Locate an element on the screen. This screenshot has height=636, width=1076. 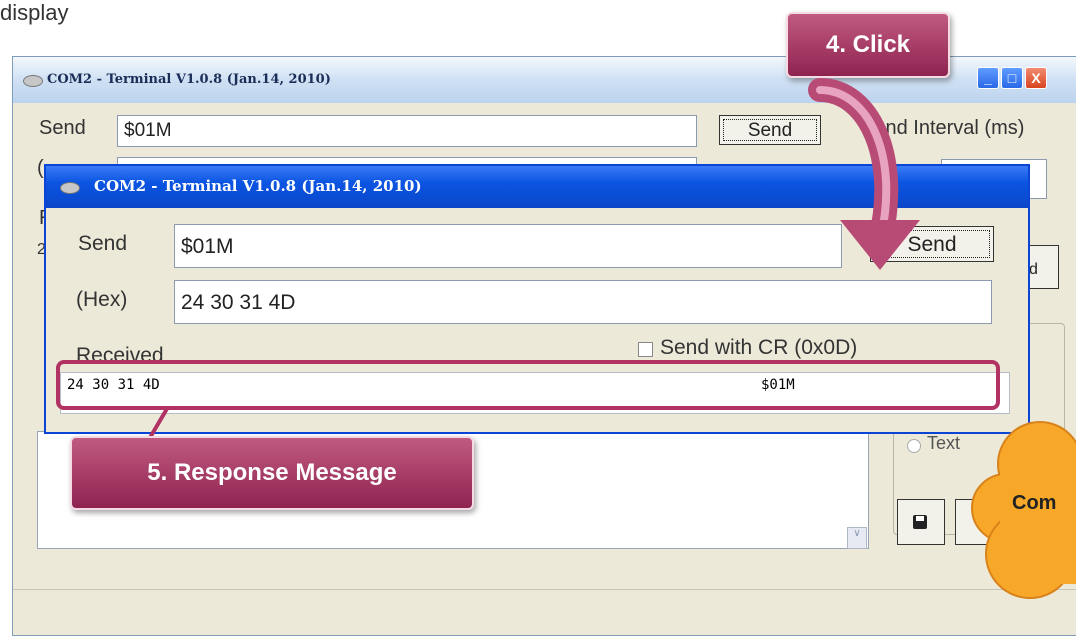
cloud-icon is located at coordinates (1023, 510).